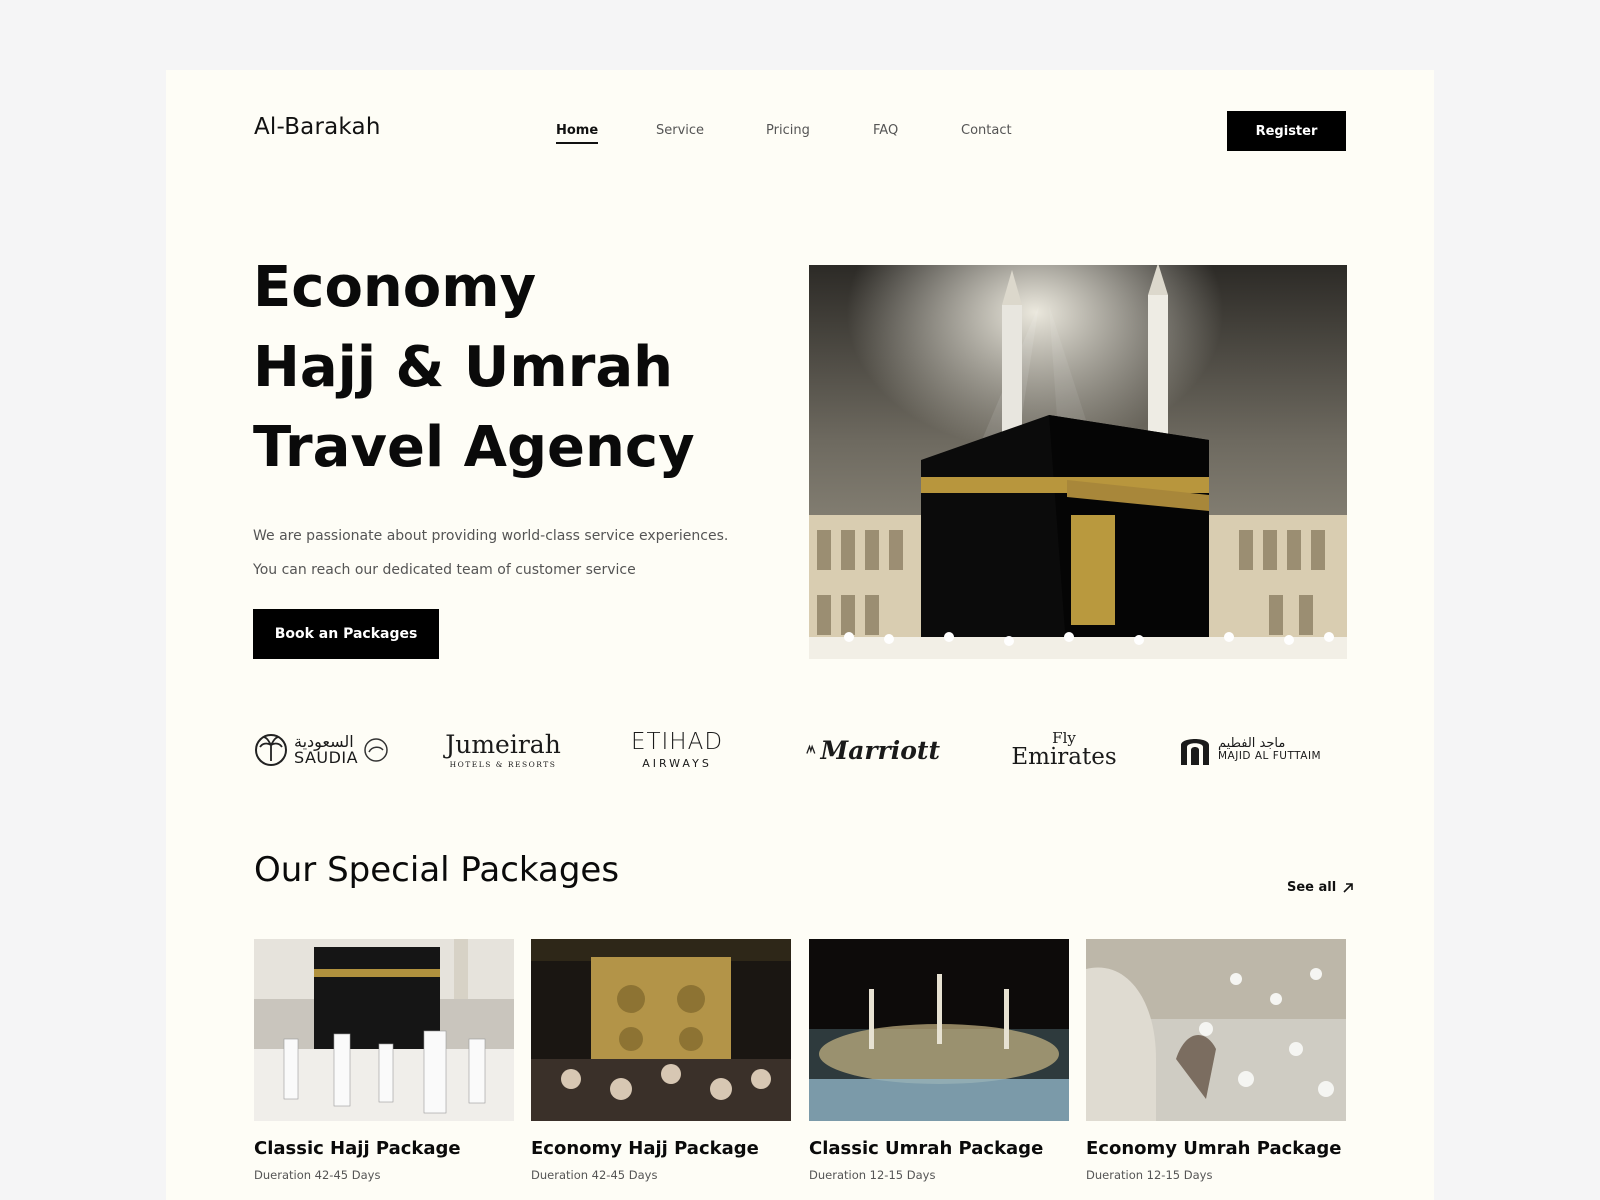 This screenshot has width=1600, height=1200. I want to click on arch-emblem-icon, so click(1195, 752).